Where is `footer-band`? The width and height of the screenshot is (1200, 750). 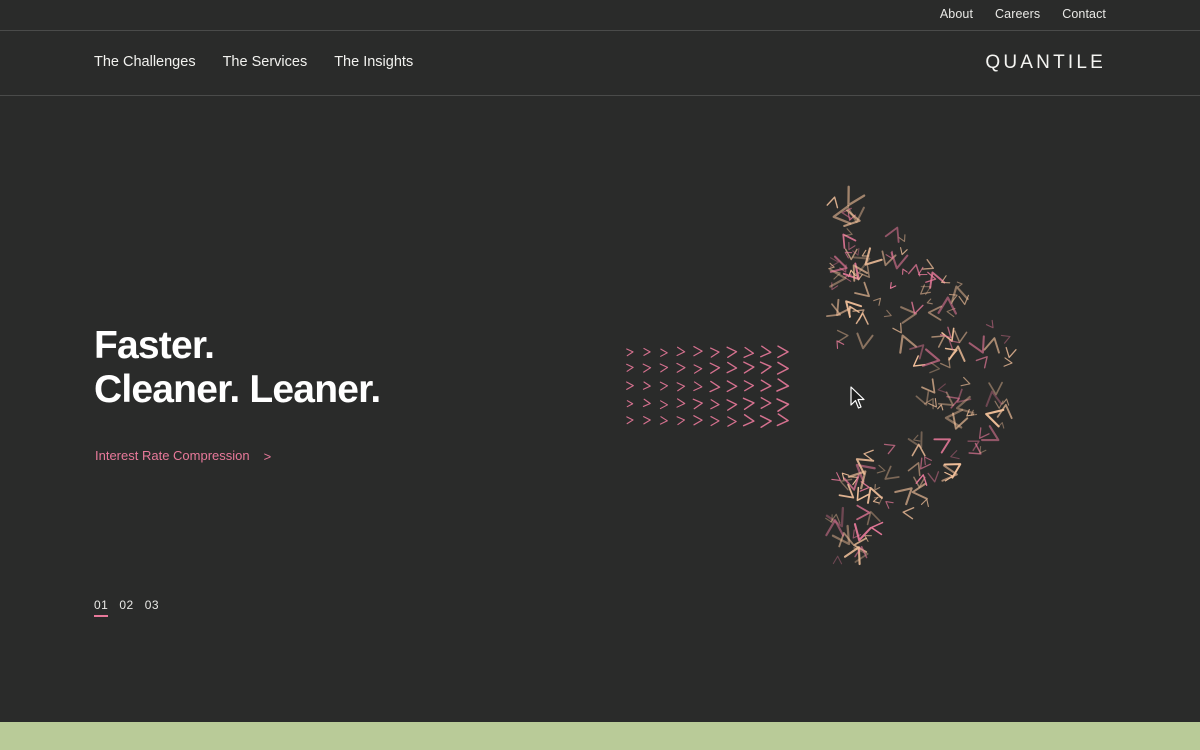
footer-band is located at coordinates (600, 736).